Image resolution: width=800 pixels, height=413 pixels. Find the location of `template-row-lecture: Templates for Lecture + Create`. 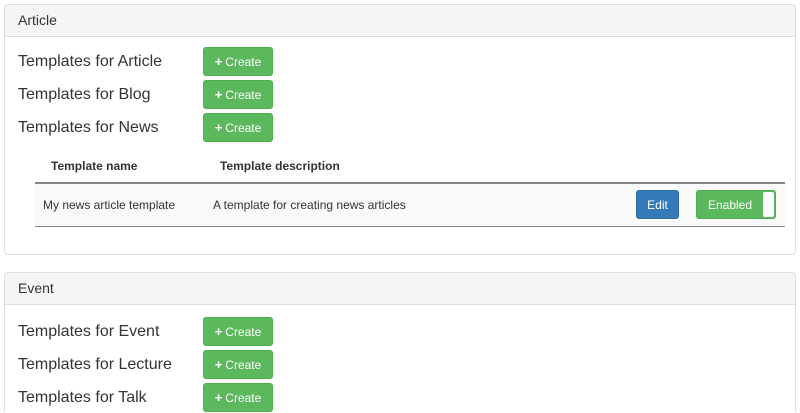

template-row-lecture: Templates for Lecture + Create is located at coordinates (218, 365).